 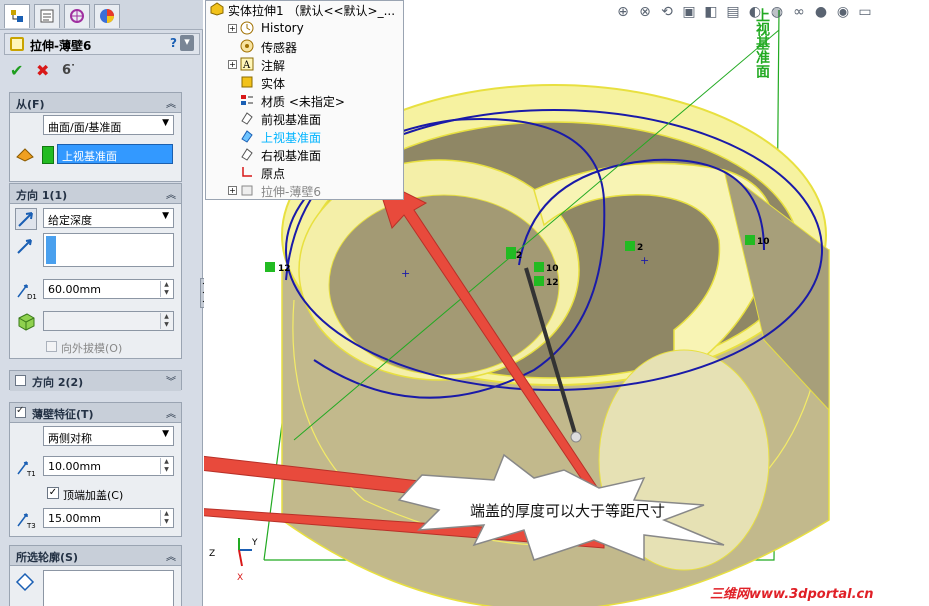 I want to click on view-settings-icon: ▭, so click(x=865, y=13).